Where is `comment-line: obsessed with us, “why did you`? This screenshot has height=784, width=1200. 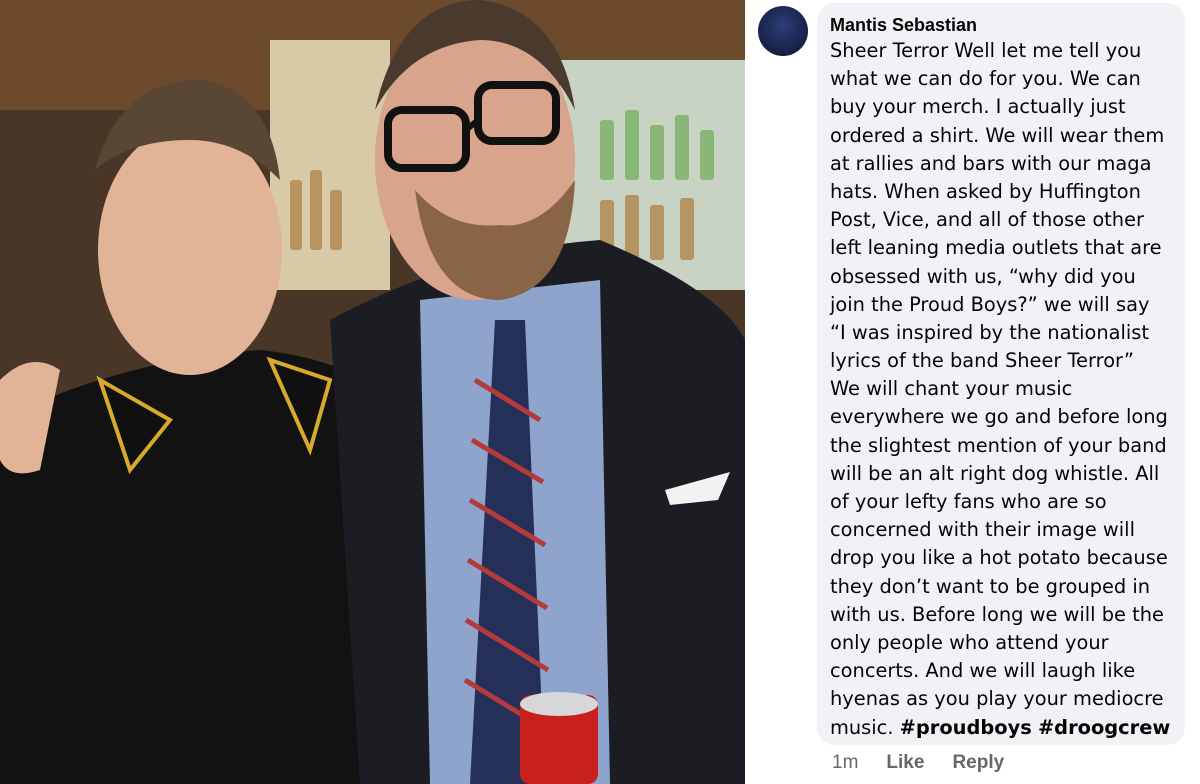 comment-line: obsessed with us, “why did you is located at coordinates (983, 276).